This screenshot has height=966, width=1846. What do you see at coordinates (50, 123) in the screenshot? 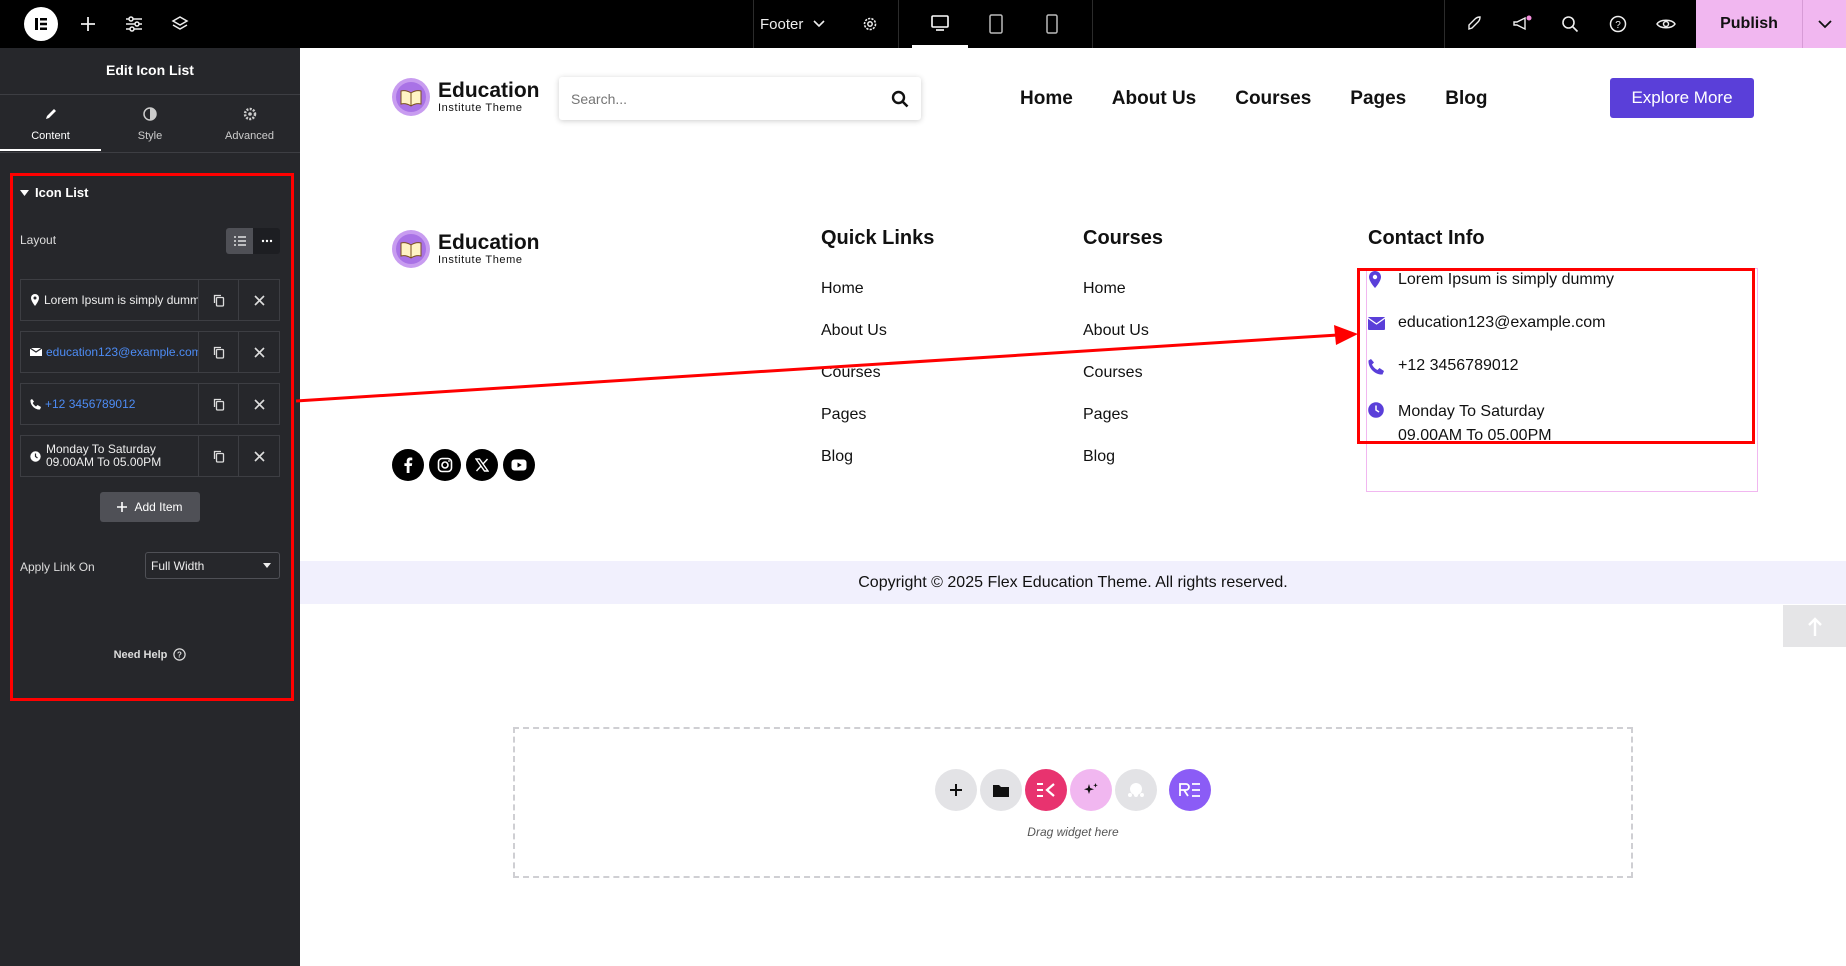
I see `tab-content: Content` at bounding box center [50, 123].